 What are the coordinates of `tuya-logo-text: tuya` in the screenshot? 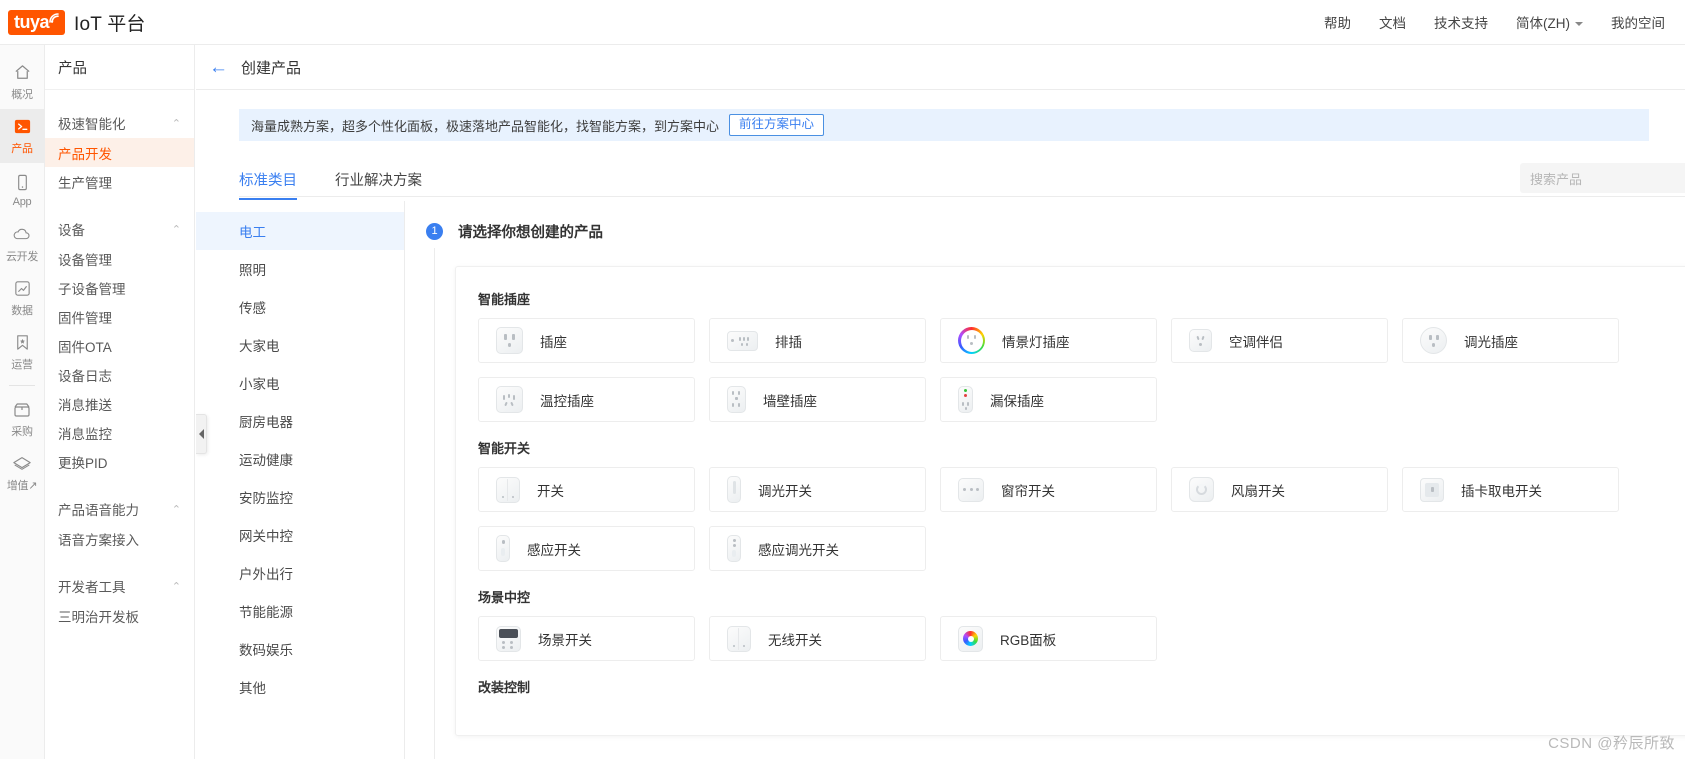 It's located at (32, 21).